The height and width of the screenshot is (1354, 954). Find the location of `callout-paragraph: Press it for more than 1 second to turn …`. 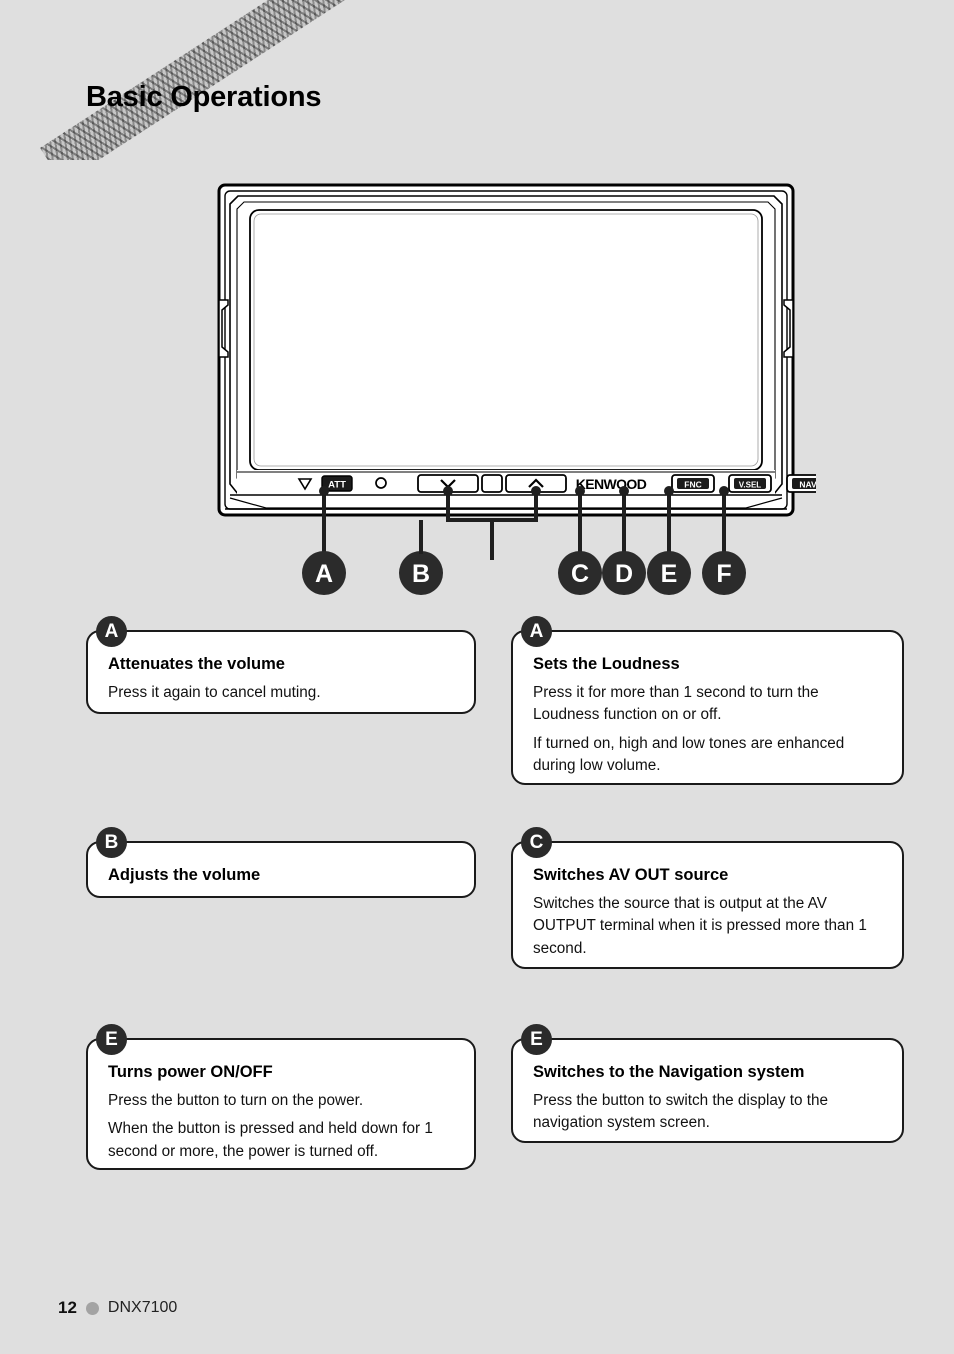

callout-paragraph: Press it for more than 1 second to turn … is located at coordinates (676, 703).